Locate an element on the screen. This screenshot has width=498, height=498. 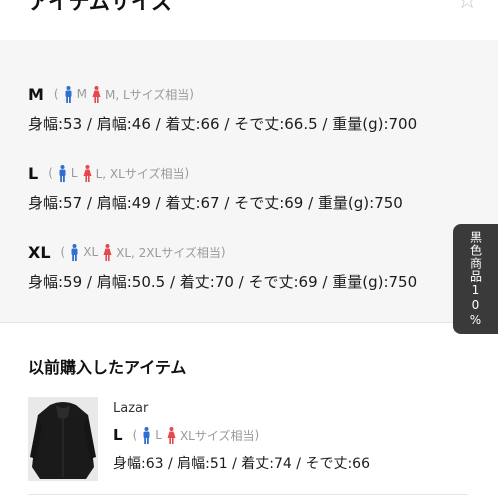
jacket-image is located at coordinates (63, 439).